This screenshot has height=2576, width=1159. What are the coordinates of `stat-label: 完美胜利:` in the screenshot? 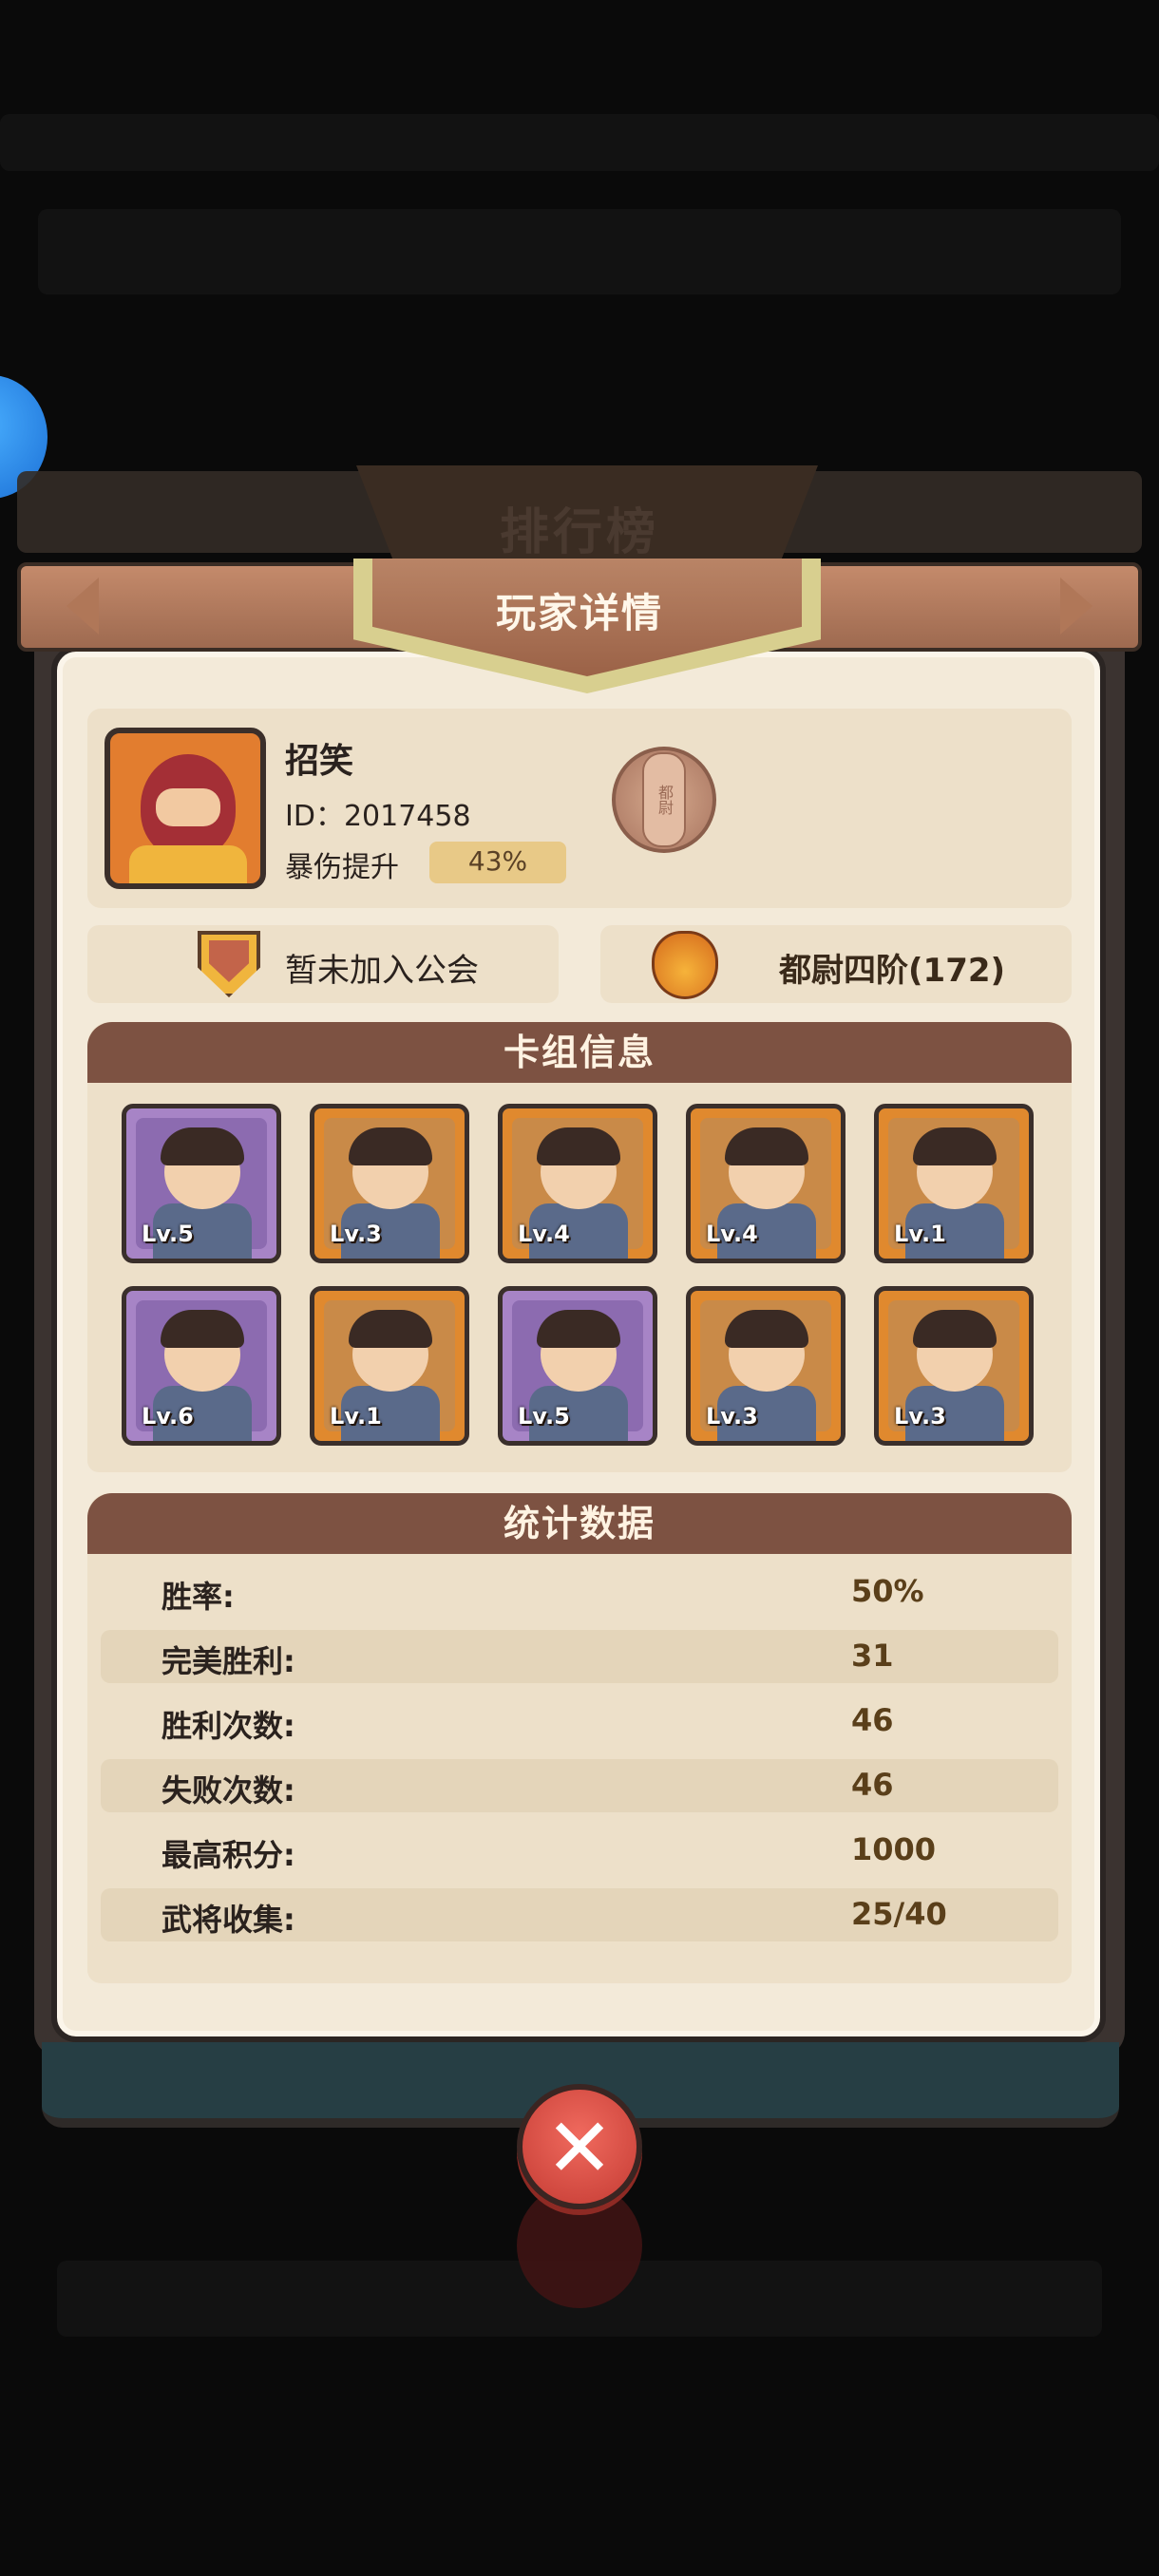 It's located at (228, 1661).